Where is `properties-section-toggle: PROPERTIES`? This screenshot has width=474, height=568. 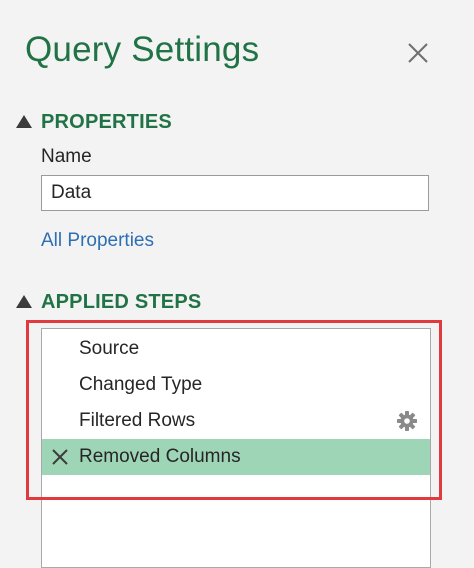
properties-section-toggle: PROPERTIES is located at coordinates (94, 122).